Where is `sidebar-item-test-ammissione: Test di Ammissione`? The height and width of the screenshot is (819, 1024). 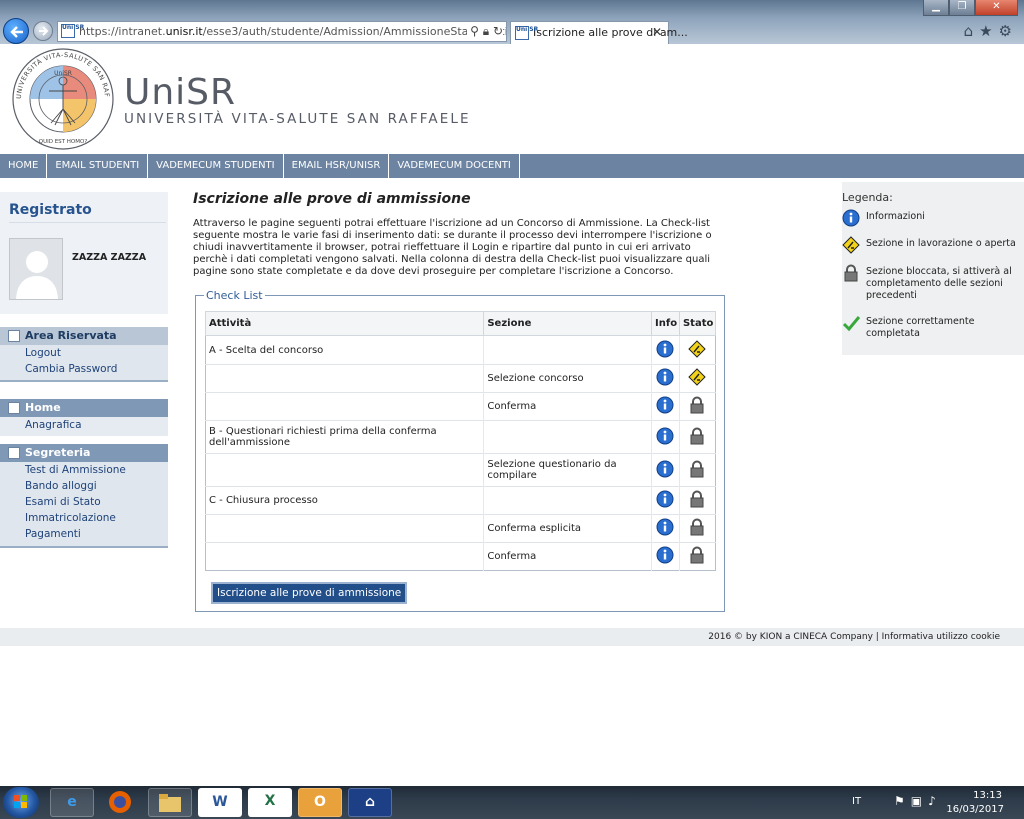 sidebar-item-test-ammissione: Test di Ammissione is located at coordinates (84, 470).